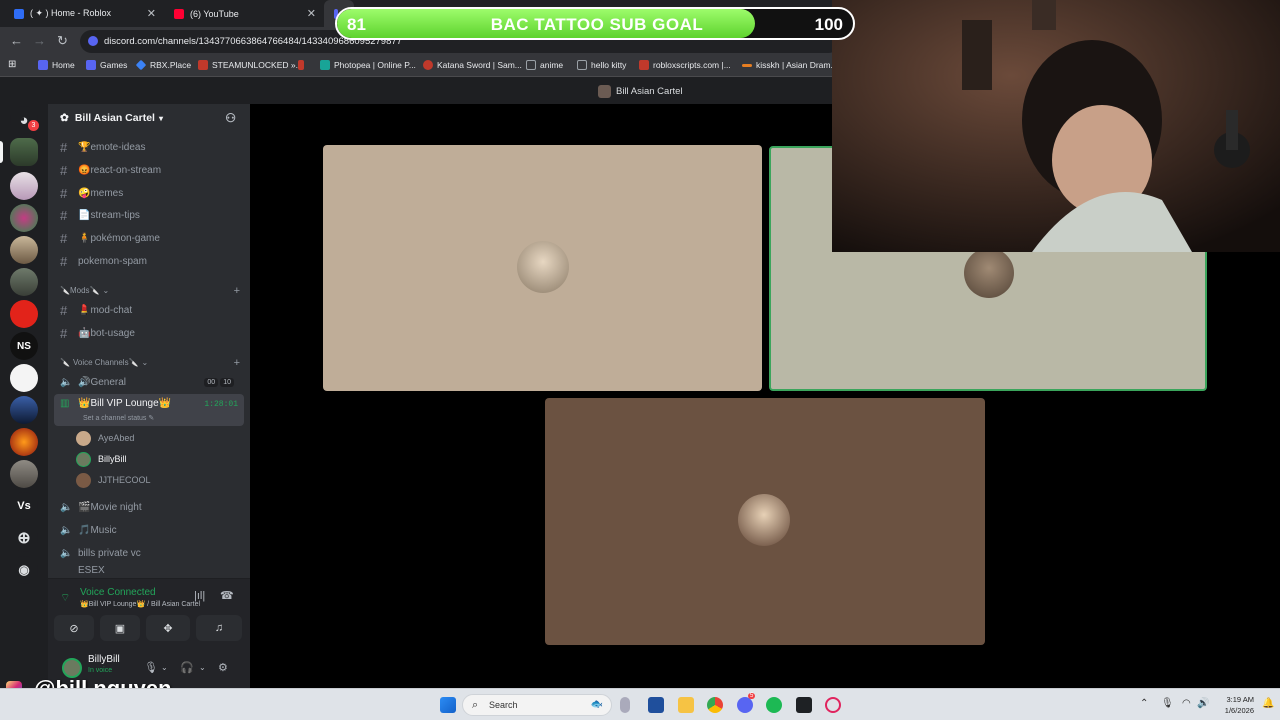 This screenshot has height=720, width=1280. I want to click on notification-icon: 🔔, so click(1268, 703).